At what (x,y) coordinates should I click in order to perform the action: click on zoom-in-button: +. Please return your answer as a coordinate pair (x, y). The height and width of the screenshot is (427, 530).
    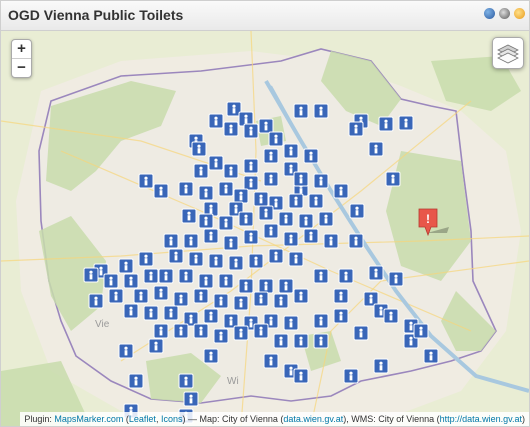
    Looking at the image, I should click on (21, 49).